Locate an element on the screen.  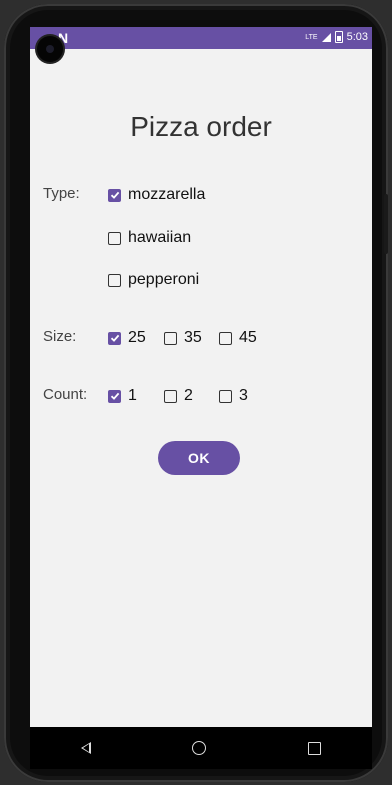
front-camera is located at coordinates (50, 49).